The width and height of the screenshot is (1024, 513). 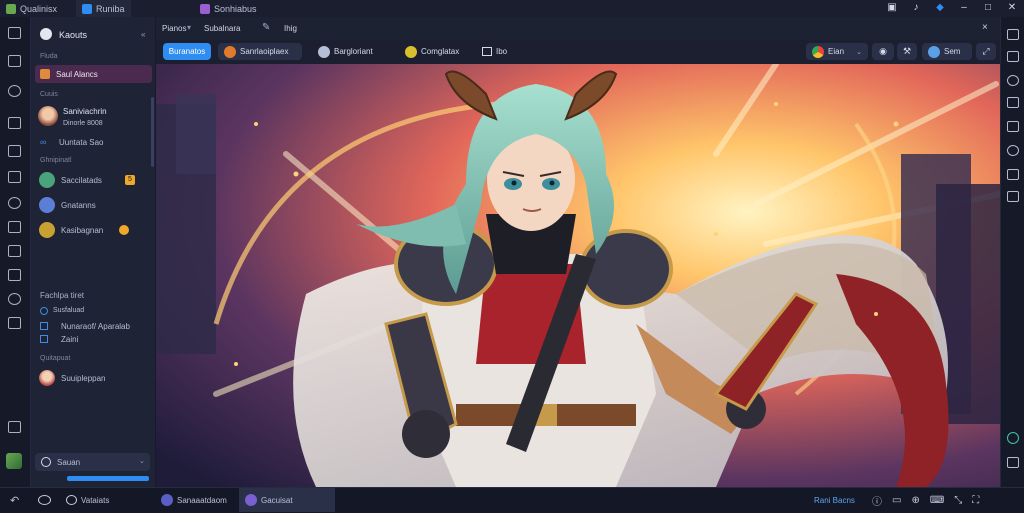 I want to click on view-button: ◉, so click(x=883, y=51).